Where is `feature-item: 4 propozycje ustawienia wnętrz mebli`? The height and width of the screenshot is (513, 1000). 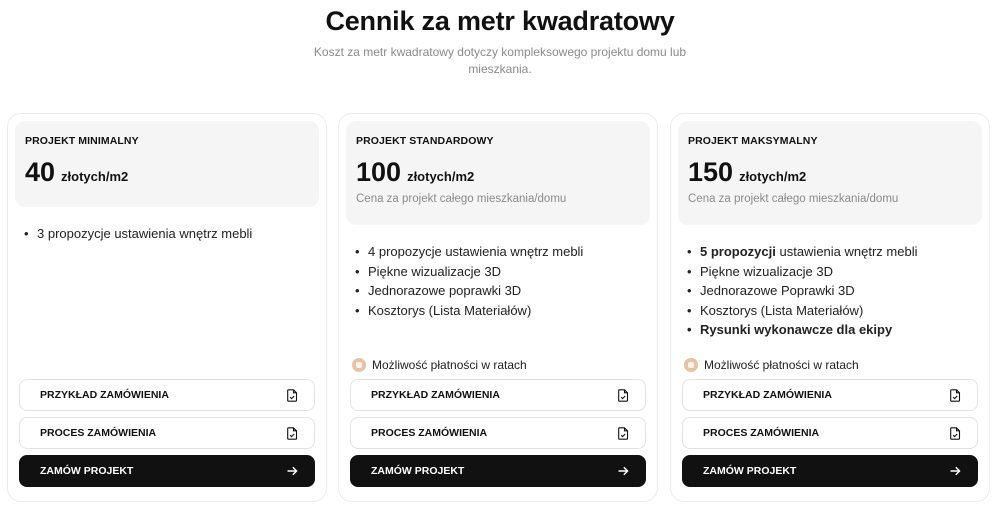 feature-item: 4 propozycje ustawienia wnętrz mebli is located at coordinates (501, 252).